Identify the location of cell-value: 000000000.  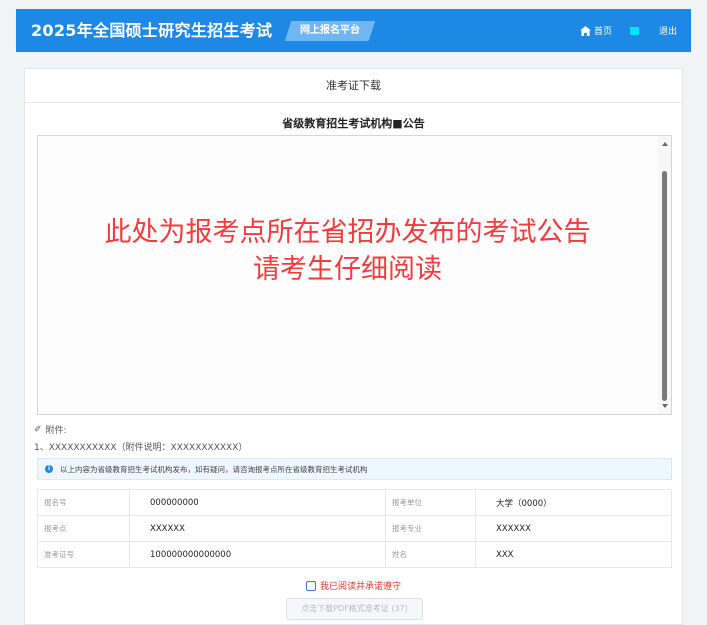
(257, 502).